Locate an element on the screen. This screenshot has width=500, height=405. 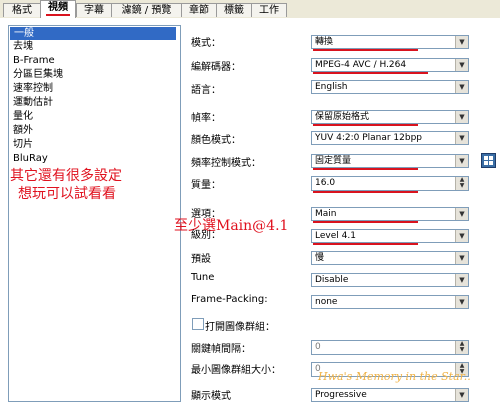
level-label: 級別： is located at coordinates (206, 235).